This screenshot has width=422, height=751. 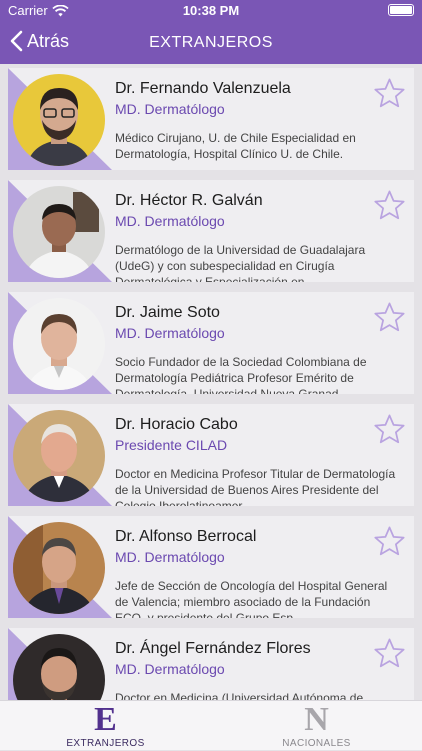 What do you see at coordinates (105, 743) in the screenshot?
I see `tab-label: EXTRANJEROS` at bounding box center [105, 743].